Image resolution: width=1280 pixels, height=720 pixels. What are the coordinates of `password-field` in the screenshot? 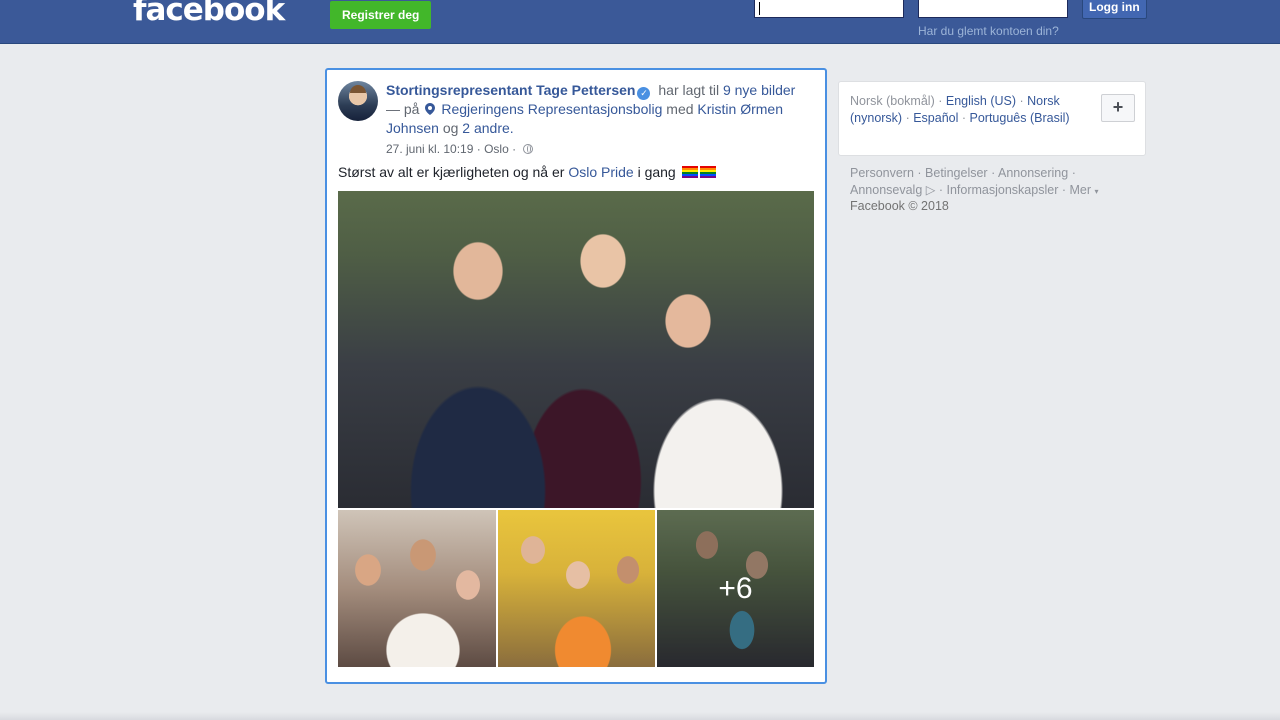 It's located at (993, 9).